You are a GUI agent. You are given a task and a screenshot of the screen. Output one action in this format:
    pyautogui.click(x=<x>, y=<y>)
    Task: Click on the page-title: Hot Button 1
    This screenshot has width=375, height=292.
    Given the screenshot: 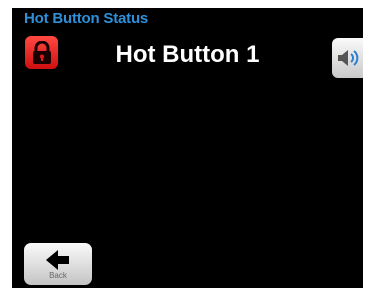 What is the action you would take?
    pyautogui.click(x=187, y=54)
    